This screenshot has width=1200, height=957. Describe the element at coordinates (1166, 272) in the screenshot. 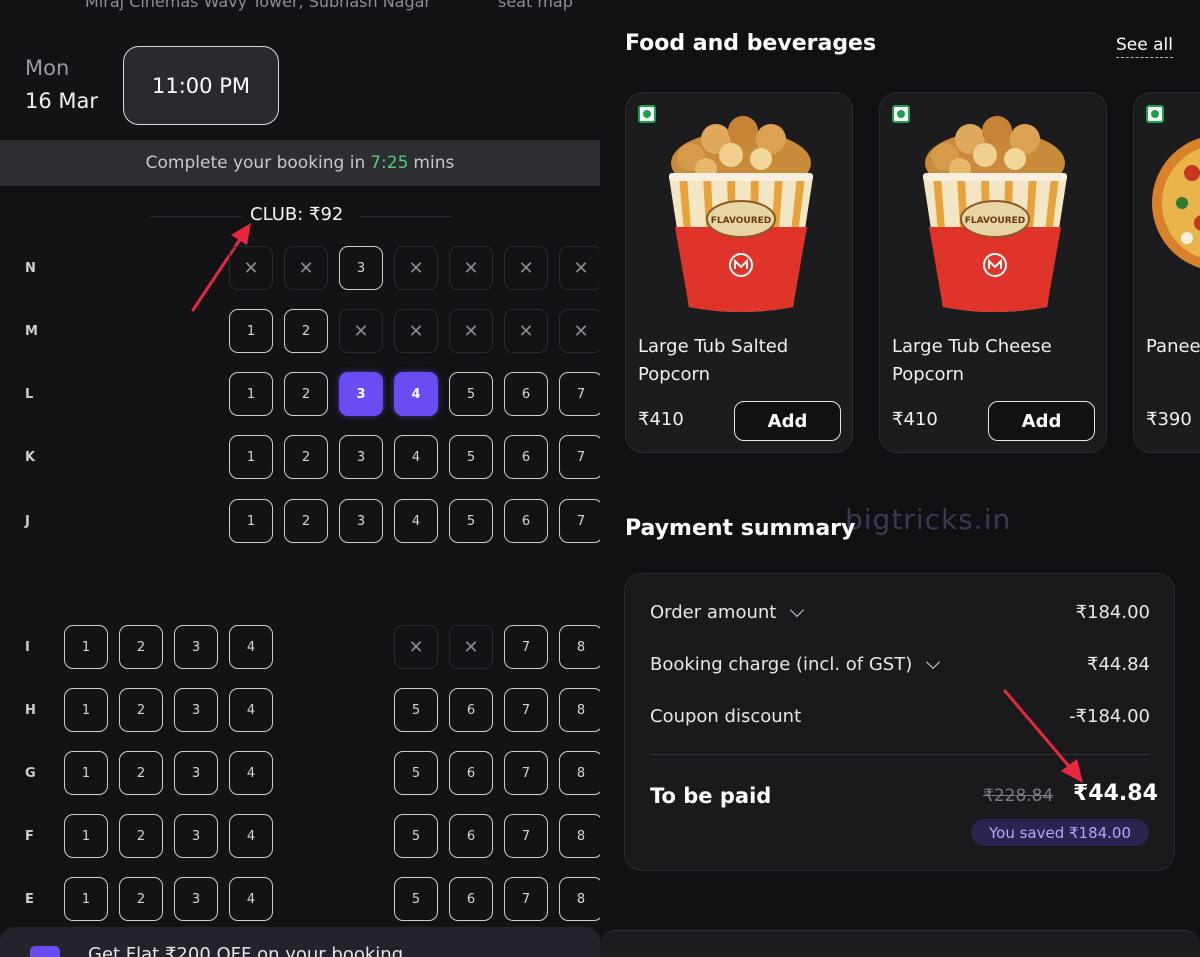

I see `food-card-paneer-pizza: Paneer Pizza ₹390` at that location.